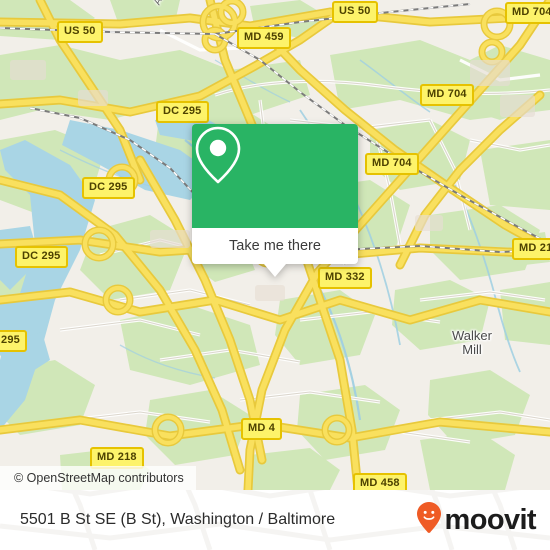  What do you see at coordinates (108, 188) in the screenshot?
I see `road-shield-dc-295-mid: DC 295` at bounding box center [108, 188].